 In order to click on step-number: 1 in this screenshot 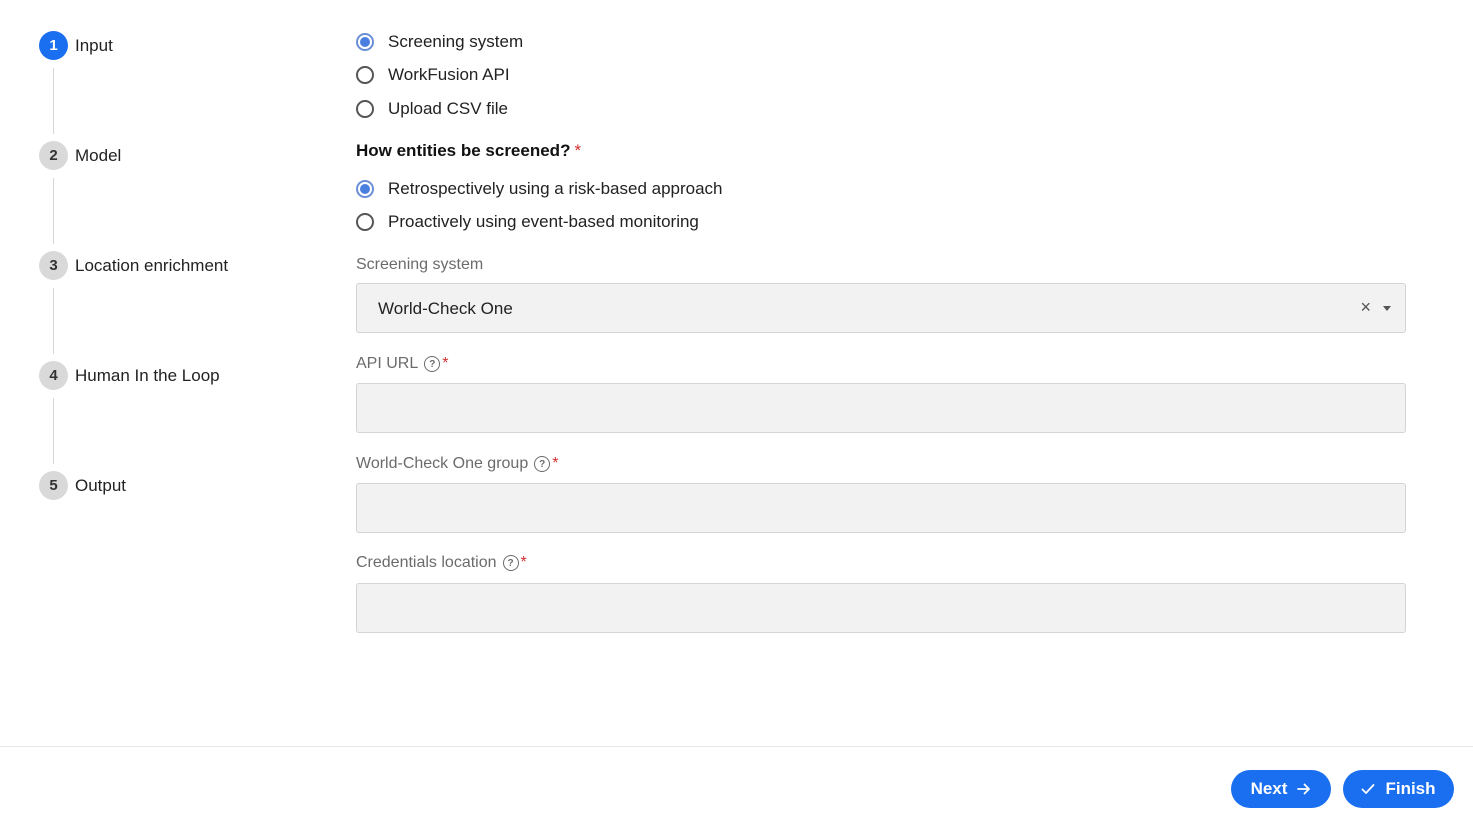, I will do `click(53, 45)`.